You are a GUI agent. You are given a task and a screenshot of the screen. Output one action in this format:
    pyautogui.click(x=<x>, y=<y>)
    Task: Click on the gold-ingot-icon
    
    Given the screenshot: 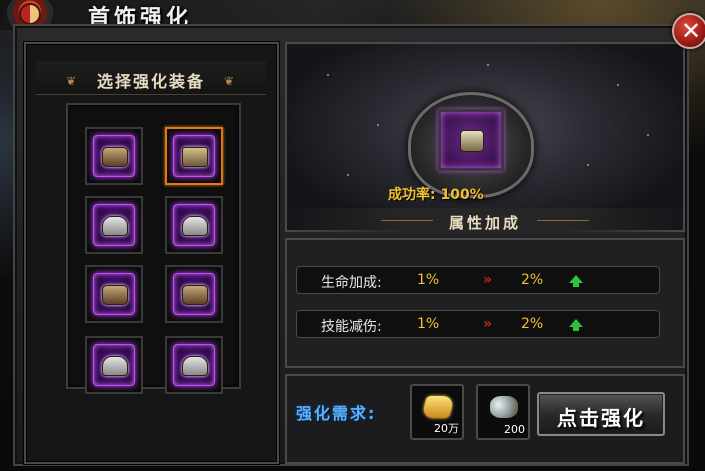 What is the action you would take?
    pyautogui.click(x=438, y=407)
    